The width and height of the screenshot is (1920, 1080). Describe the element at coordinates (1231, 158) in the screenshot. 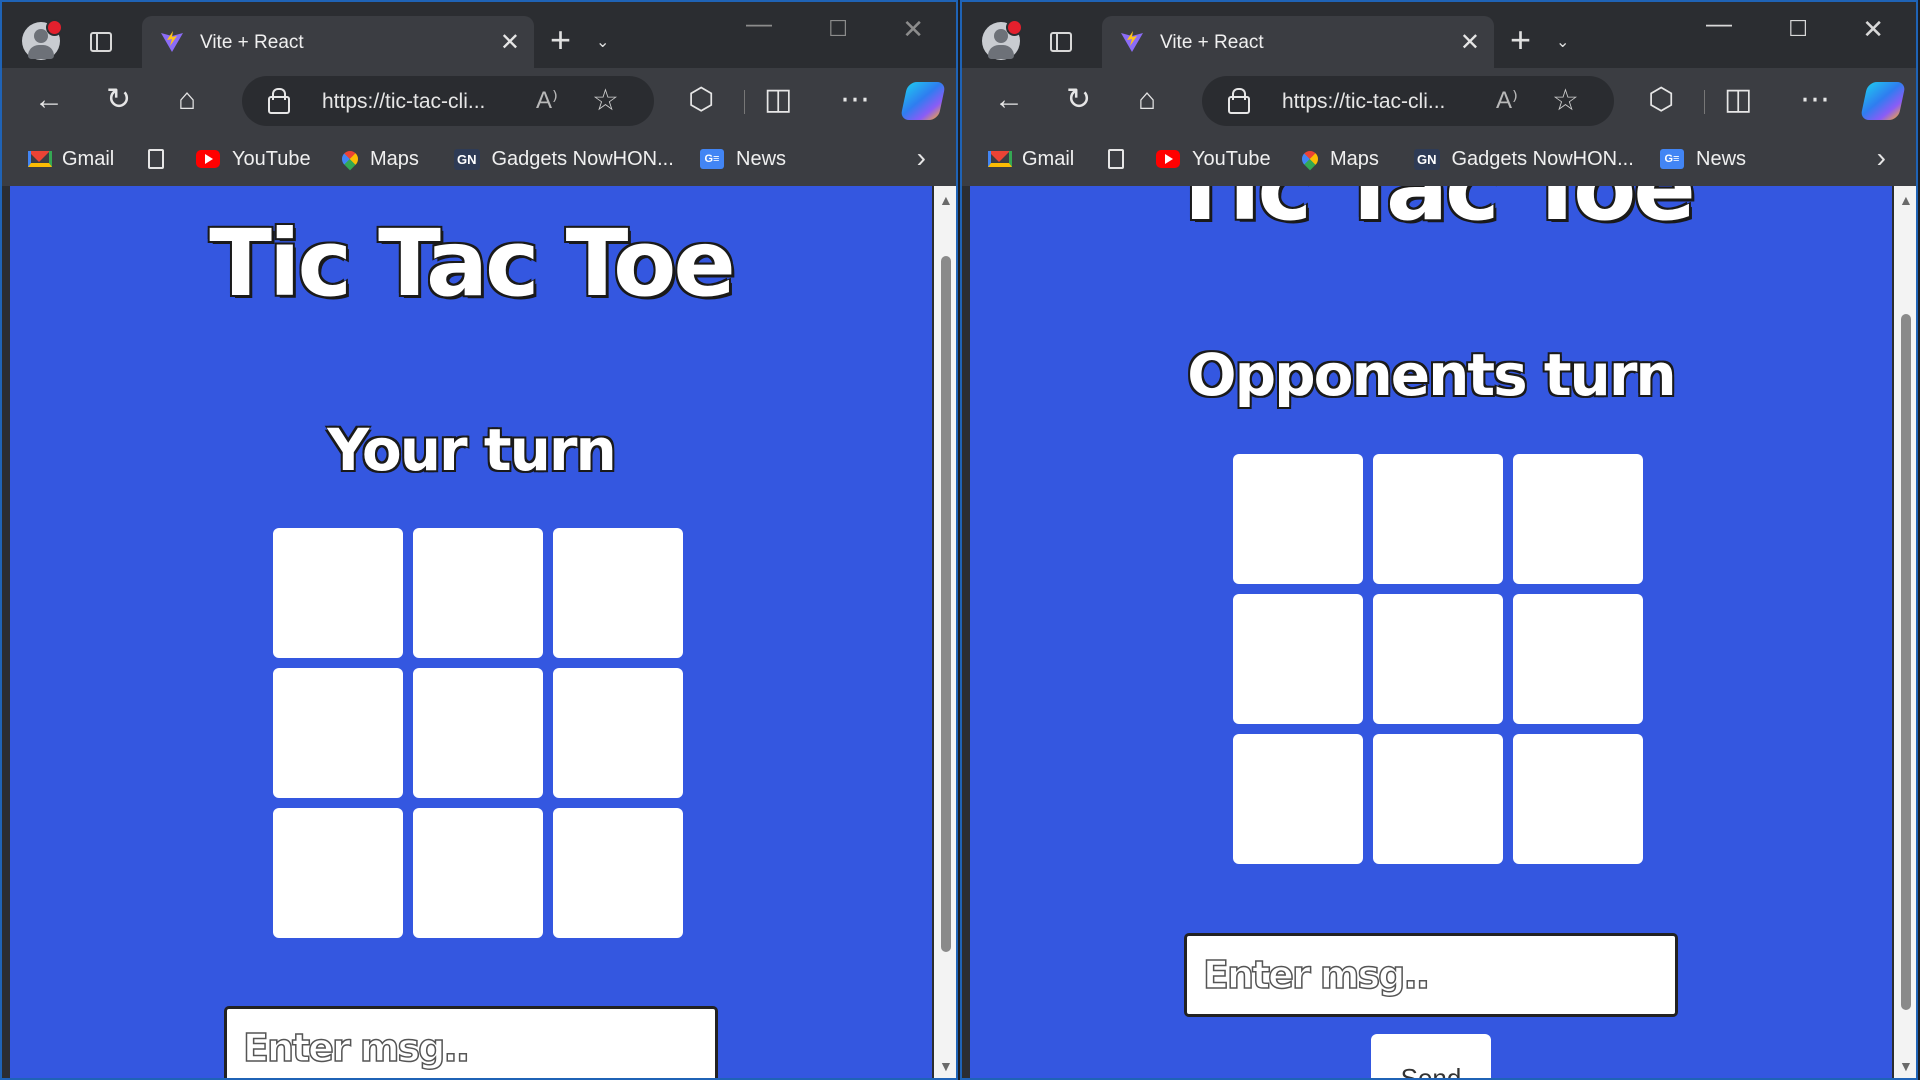

I see `favorite-label: YouTube` at that location.